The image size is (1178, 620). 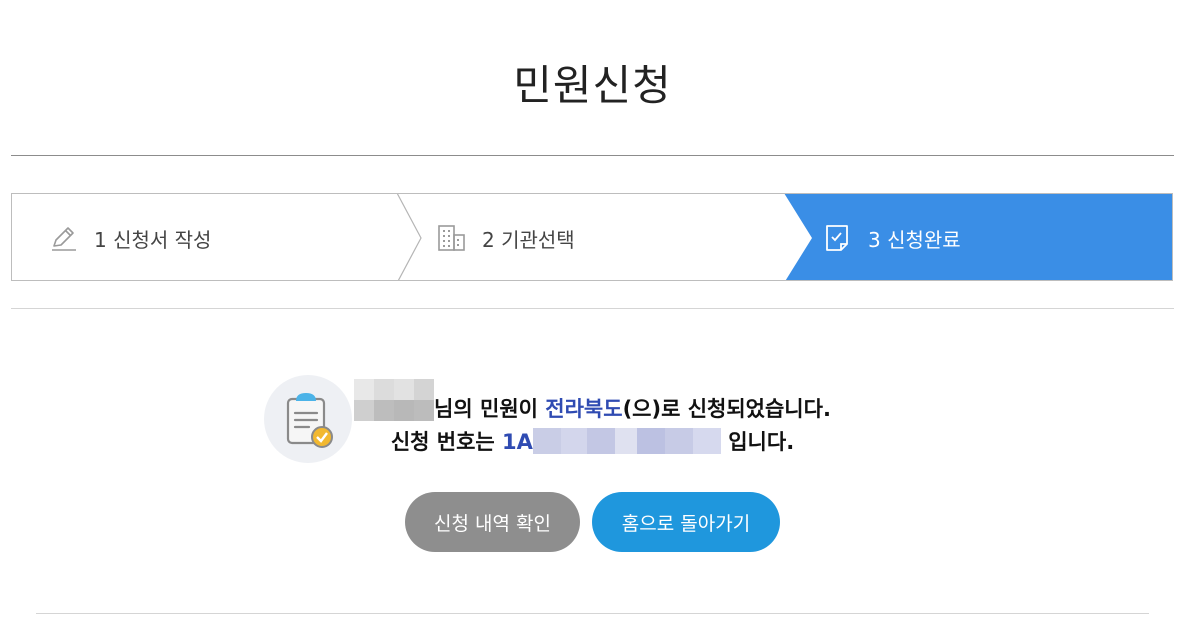 I want to click on title-divider, so click(x=592, y=155).